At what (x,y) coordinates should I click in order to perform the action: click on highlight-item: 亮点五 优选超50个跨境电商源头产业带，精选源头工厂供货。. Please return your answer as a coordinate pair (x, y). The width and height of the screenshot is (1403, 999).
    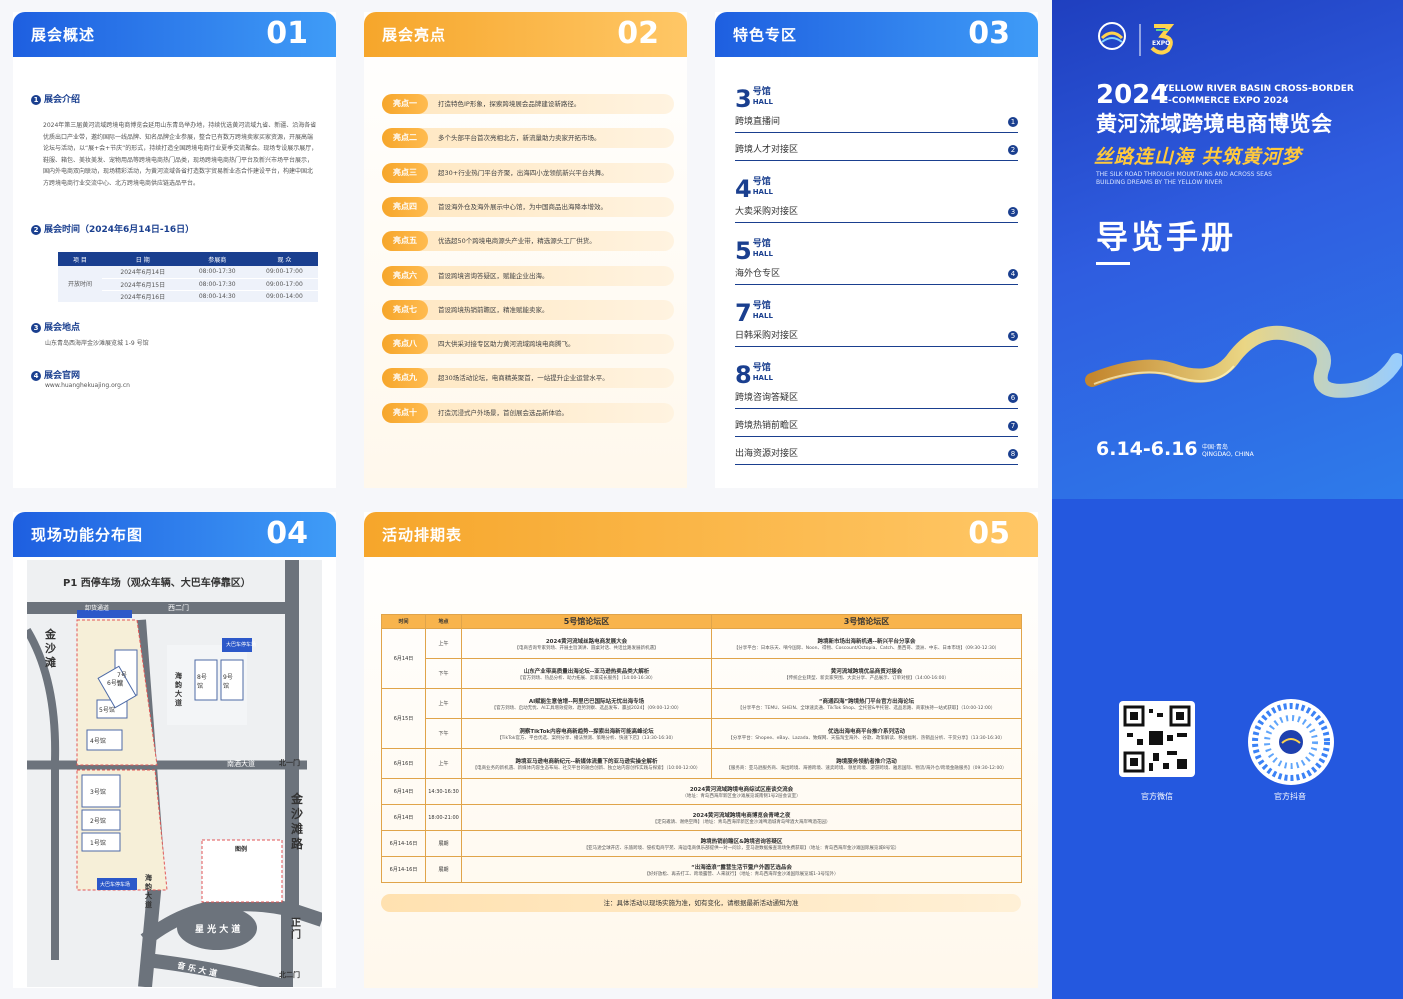
    Looking at the image, I should click on (528, 241).